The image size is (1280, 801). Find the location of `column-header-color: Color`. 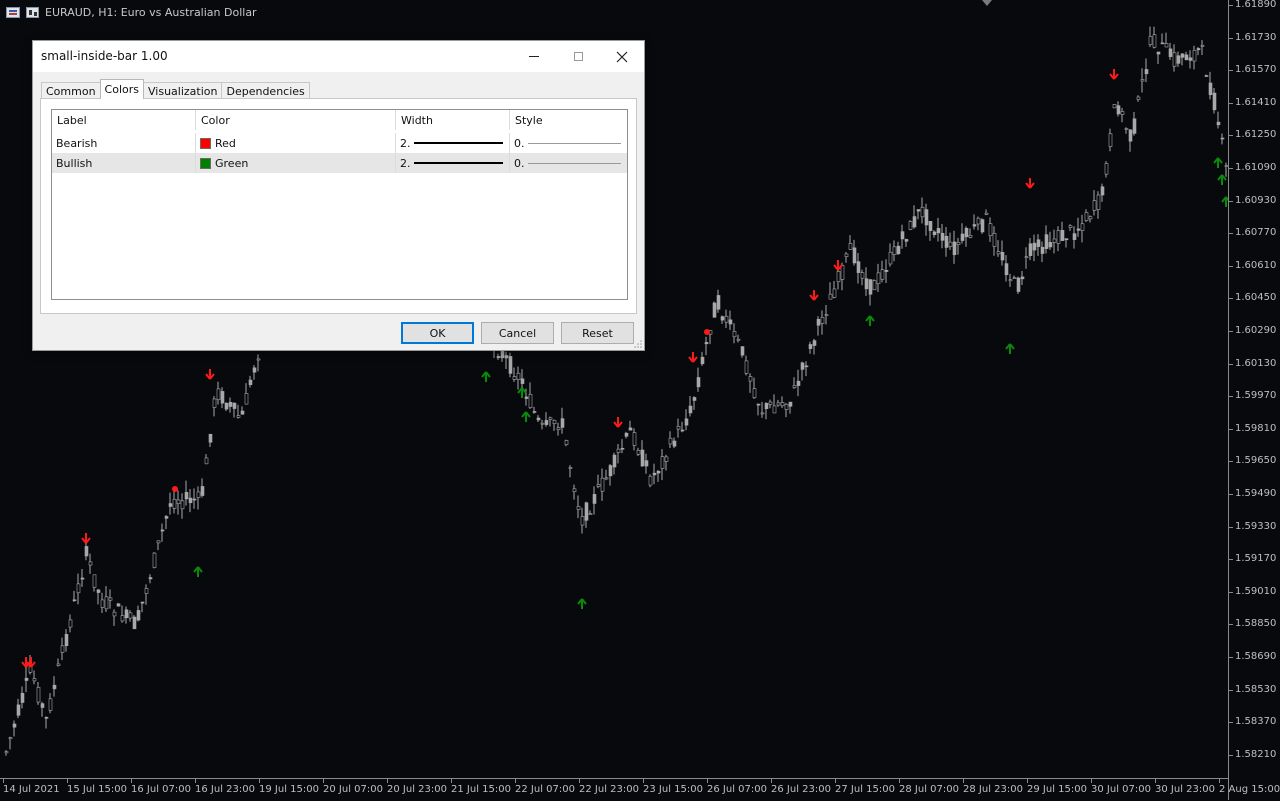

column-header-color: Color is located at coordinates (296, 120).